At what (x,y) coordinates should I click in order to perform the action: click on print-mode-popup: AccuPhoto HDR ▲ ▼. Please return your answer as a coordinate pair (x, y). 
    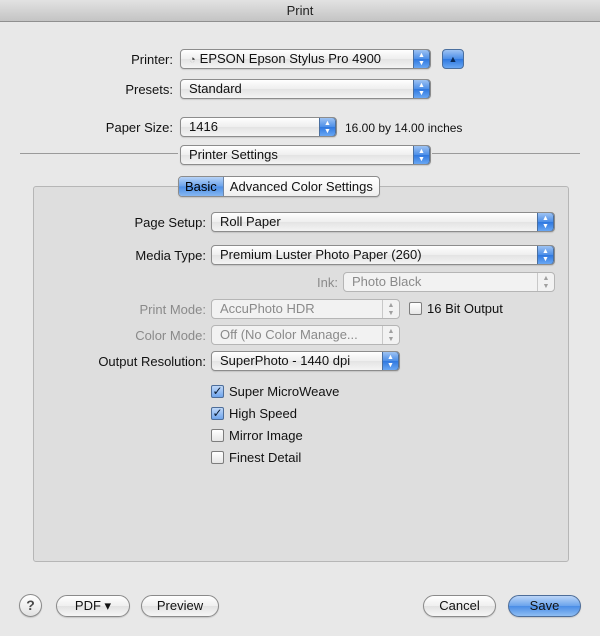
    Looking at the image, I should click on (305, 309).